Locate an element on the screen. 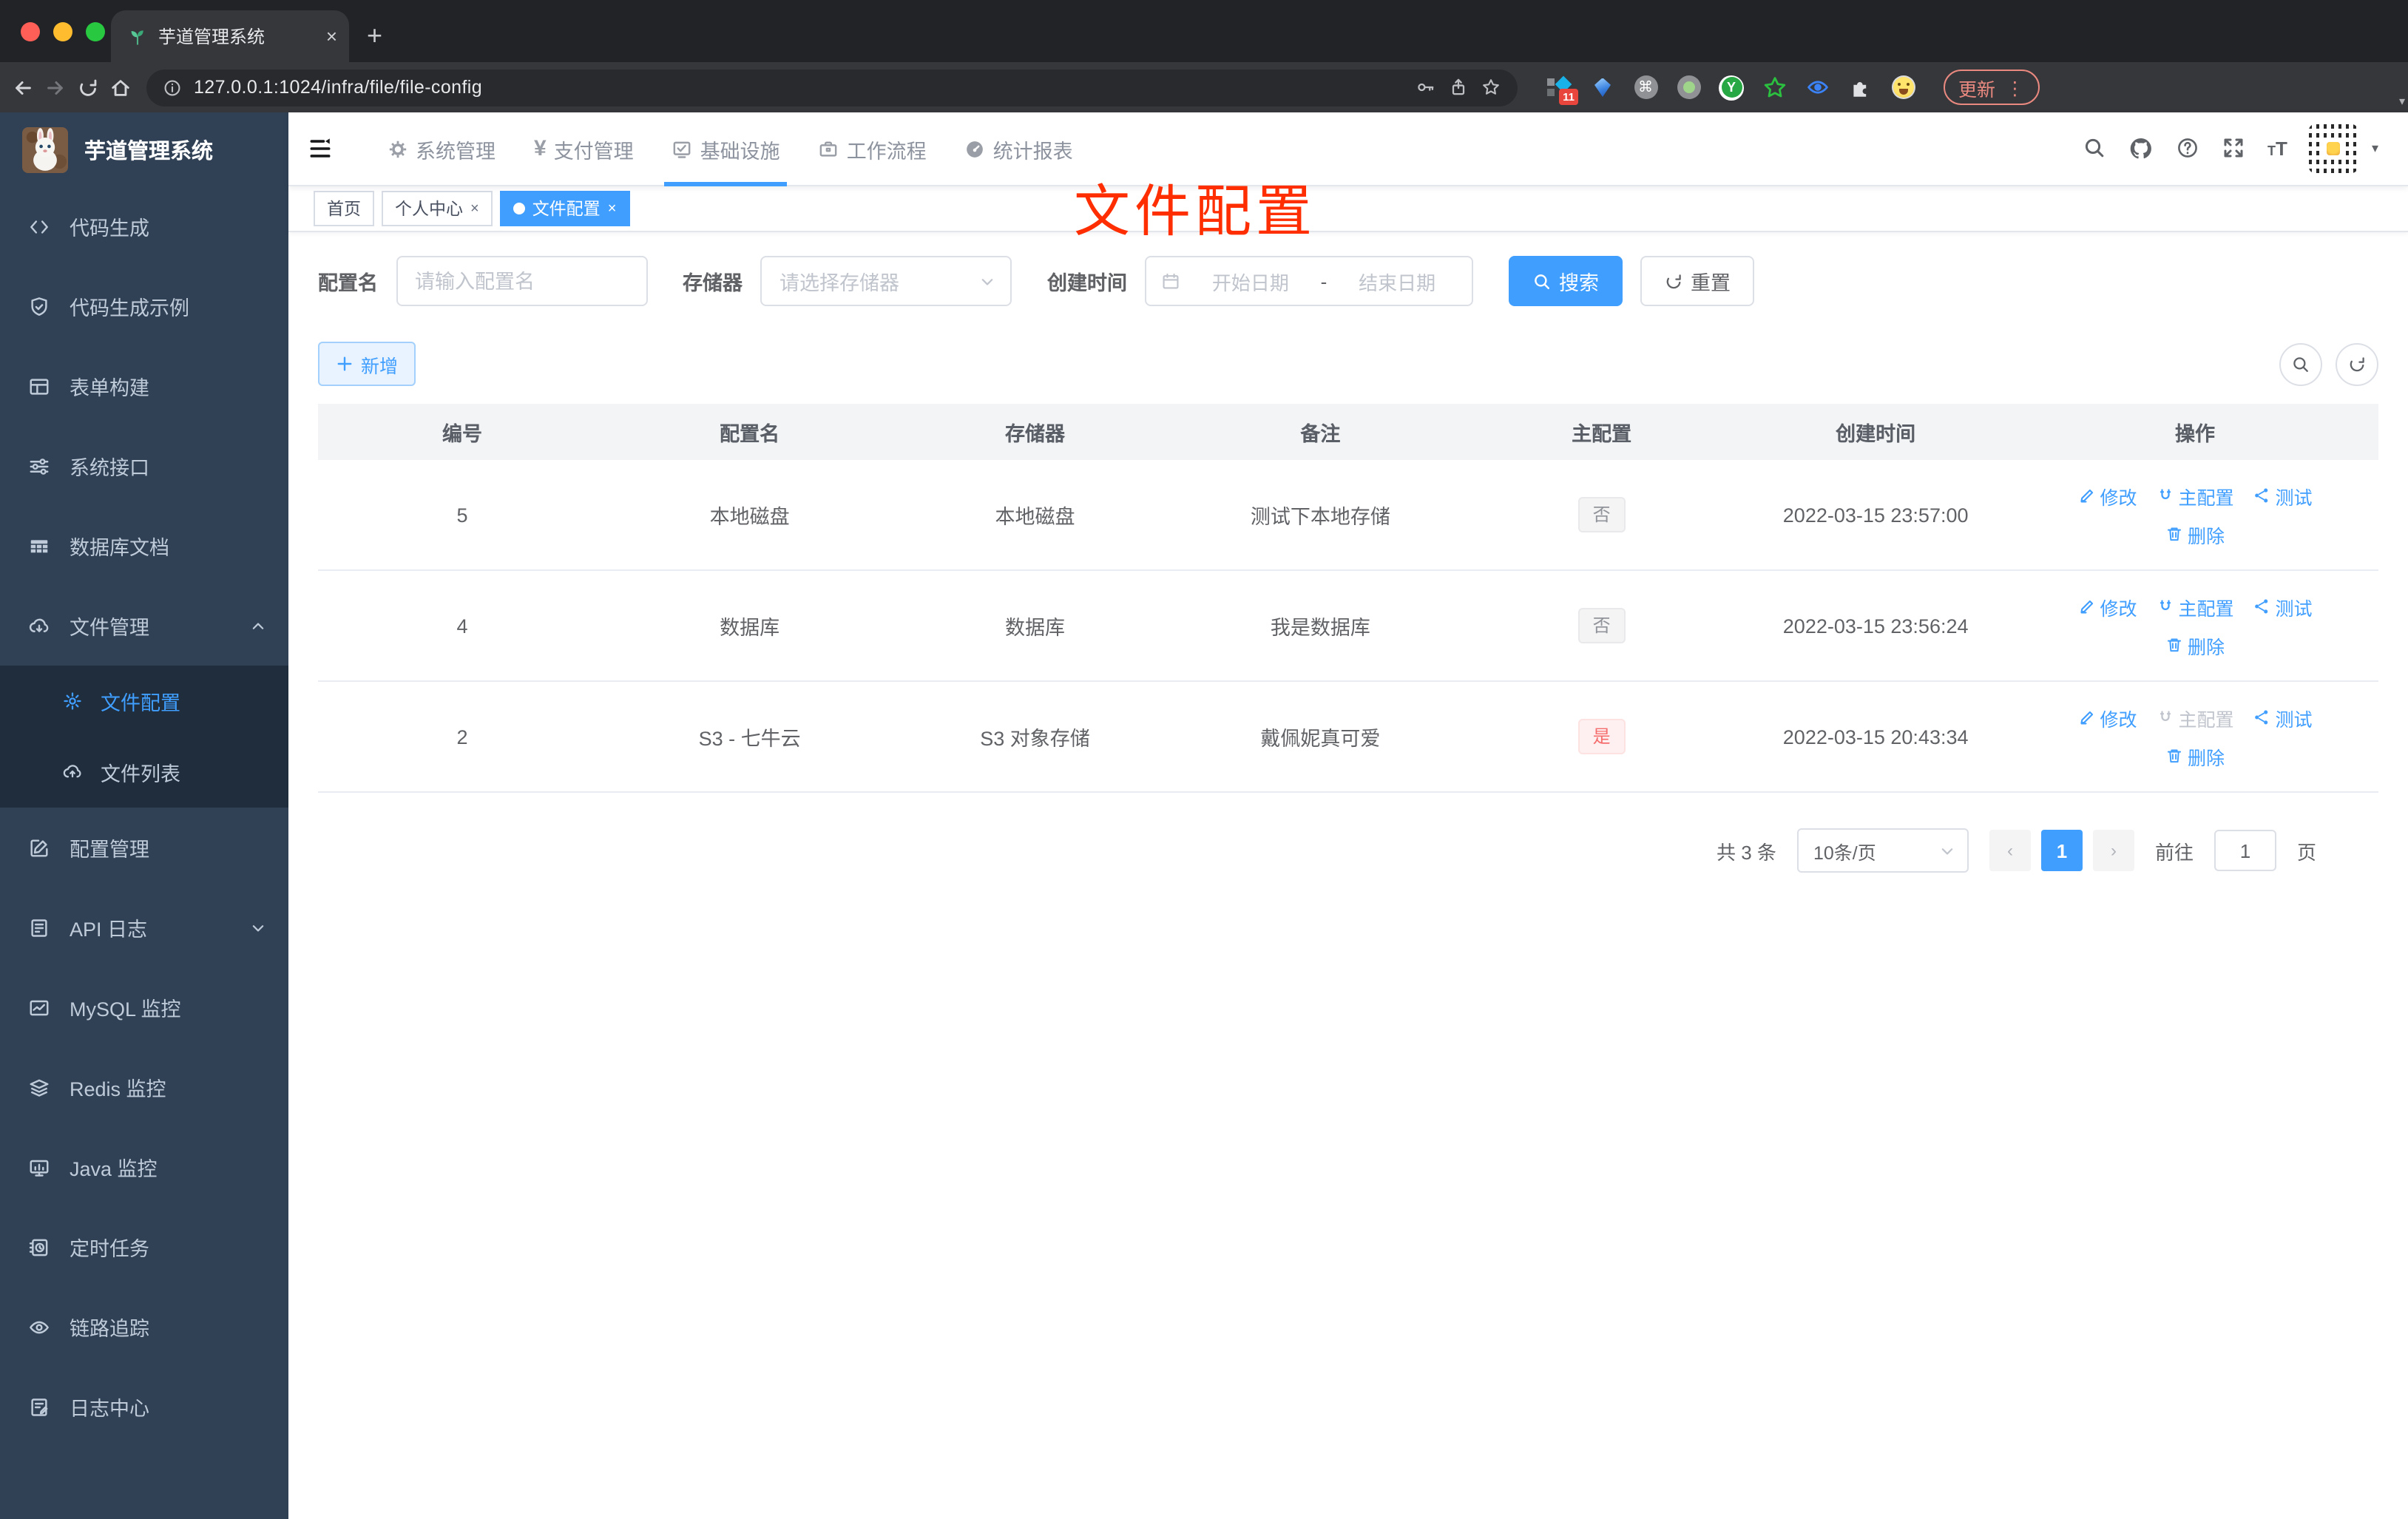 This screenshot has width=2408, height=1519. sidebar-item-code-gen: 代码生成 is located at coordinates (144, 226).